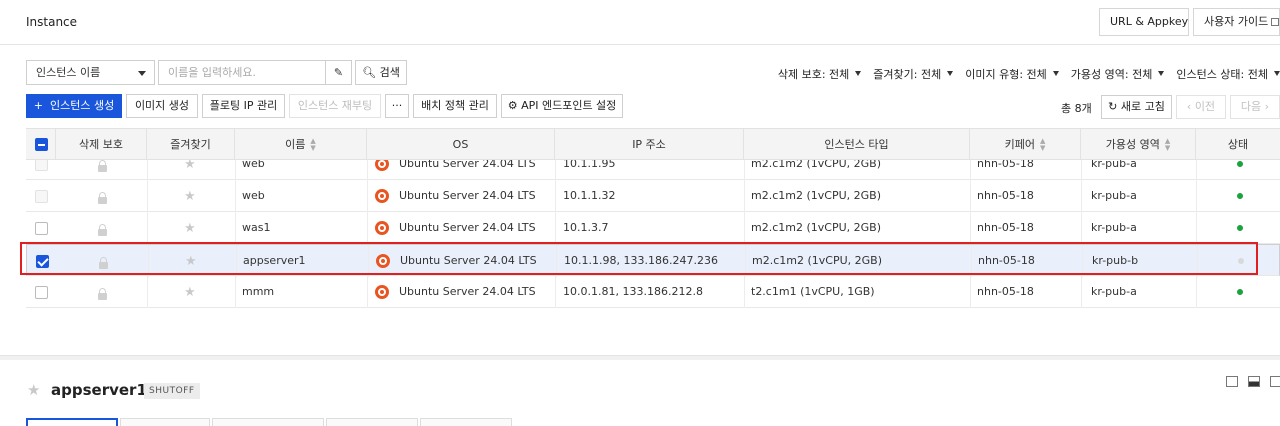 The width and height of the screenshot is (1280, 426). What do you see at coordinates (68, 72) in the screenshot?
I see `search-field-select-label: 인스턴스 이름` at bounding box center [68, 72].